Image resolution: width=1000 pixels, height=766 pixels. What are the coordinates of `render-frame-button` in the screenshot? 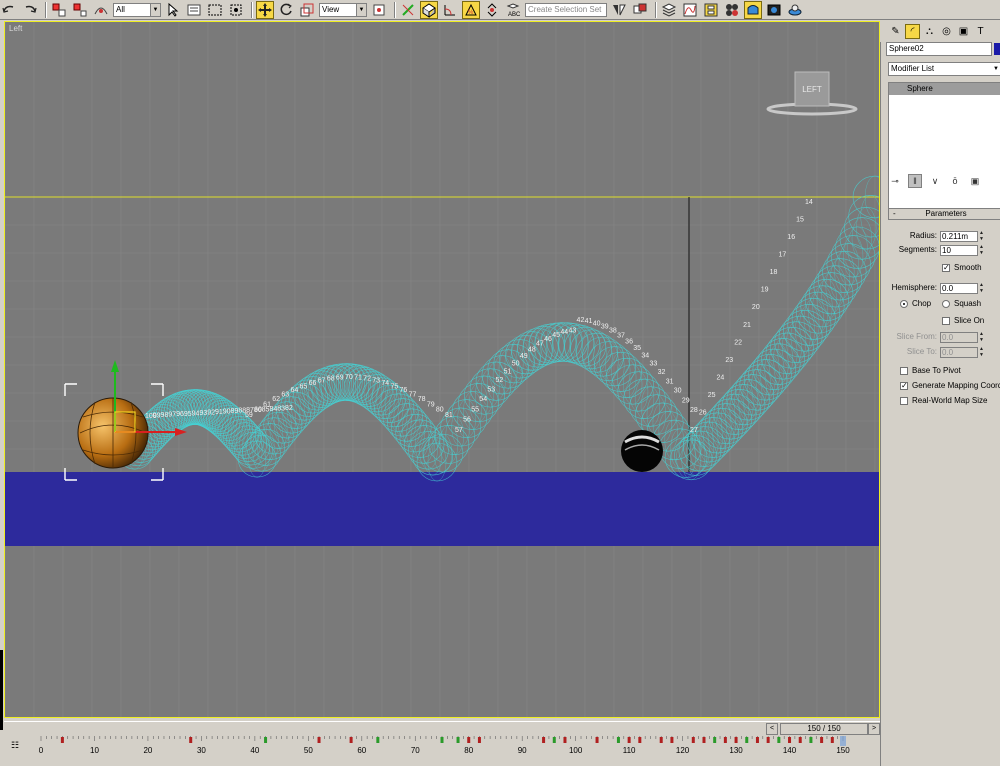 It's located at (774, 10).